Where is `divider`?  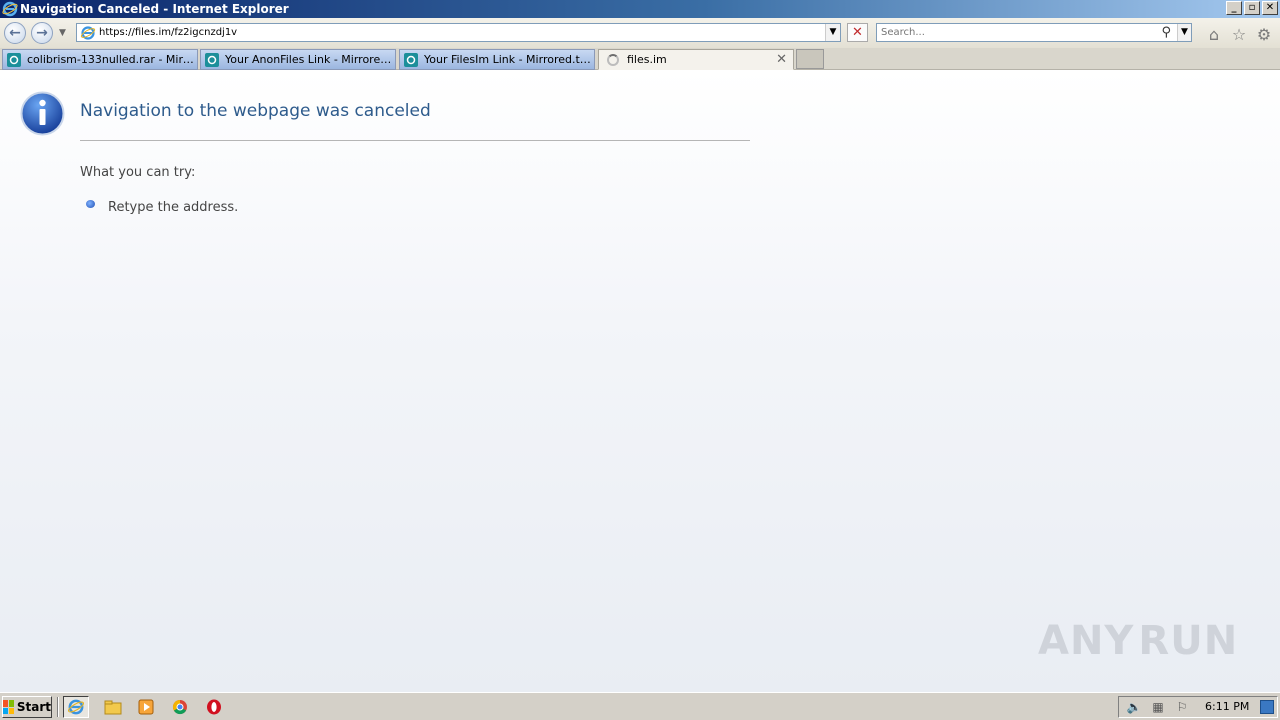 divider is located at coordinates (415, 140).